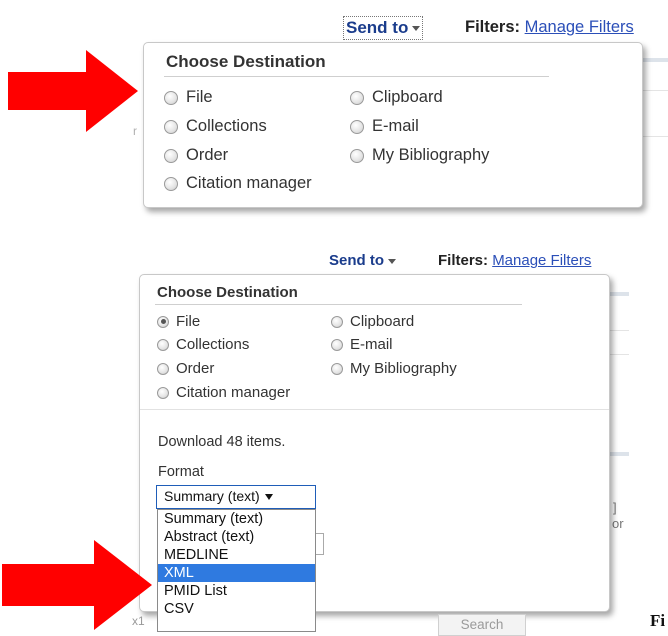  What do you see at coordinates (615, 507) in the screenshot?
I see `background-fragment: ]` at bounding box center [615, 507].